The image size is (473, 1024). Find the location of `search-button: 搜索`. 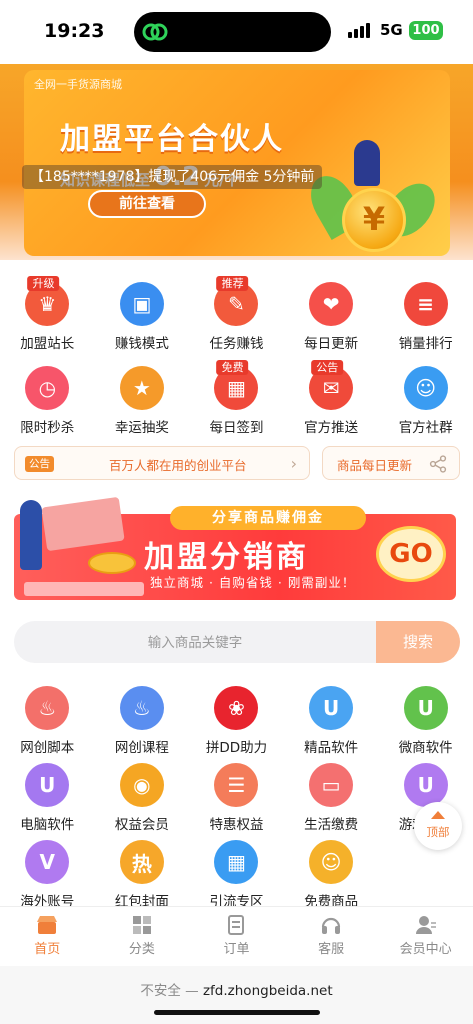

search-button: 搜索 is located at coordinates (418, 642).